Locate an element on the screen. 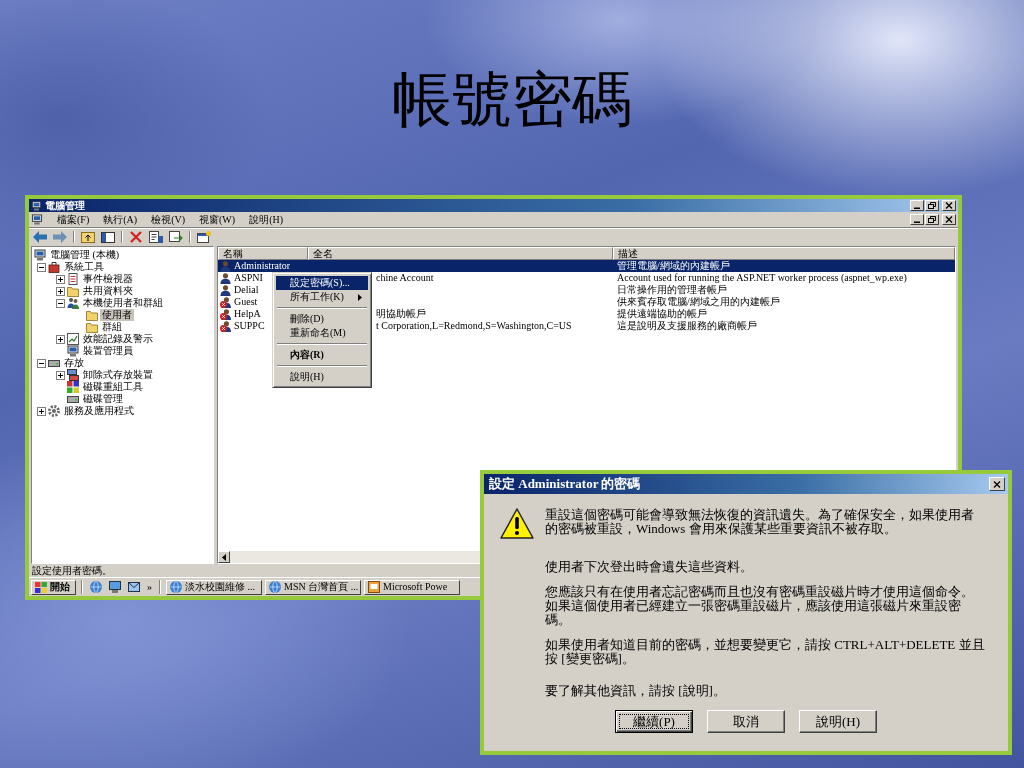 This screenshot has height=768, width=1024. tree-item: 使用者 is located at coordinates (117, 315).